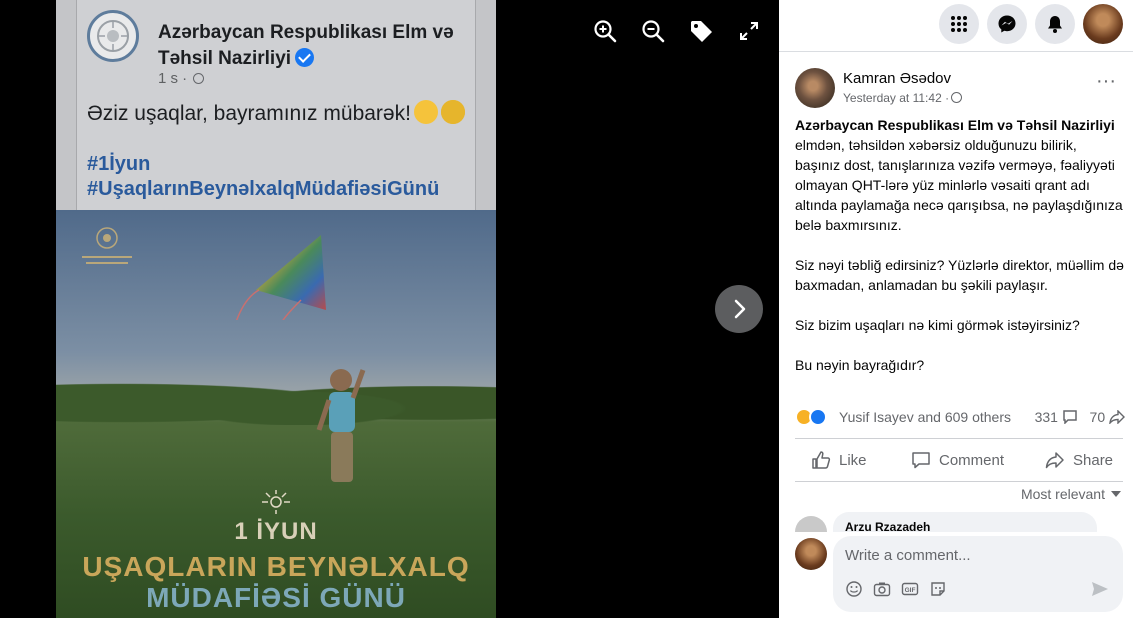 This screenshot has width=1133, height=618. Describe the element at coordinates (701, 31) in the screenshot. I see `tag-icon` at that location.